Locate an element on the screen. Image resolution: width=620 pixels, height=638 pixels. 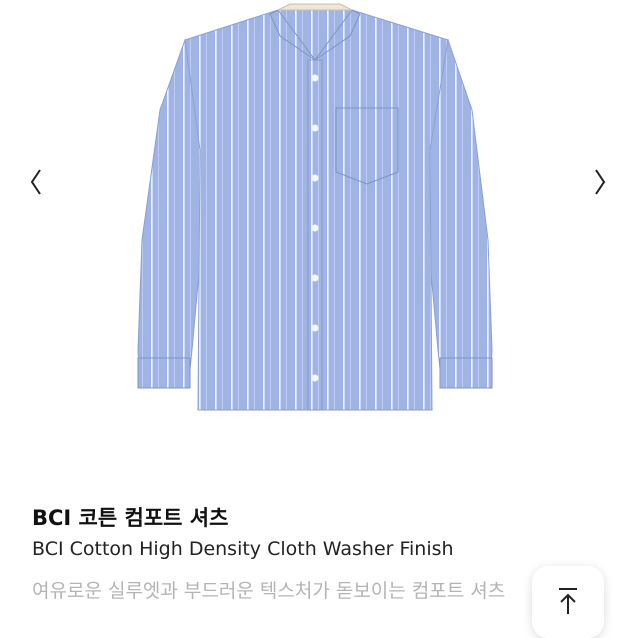
gallery-next-button is located at coordinates (600, 182).